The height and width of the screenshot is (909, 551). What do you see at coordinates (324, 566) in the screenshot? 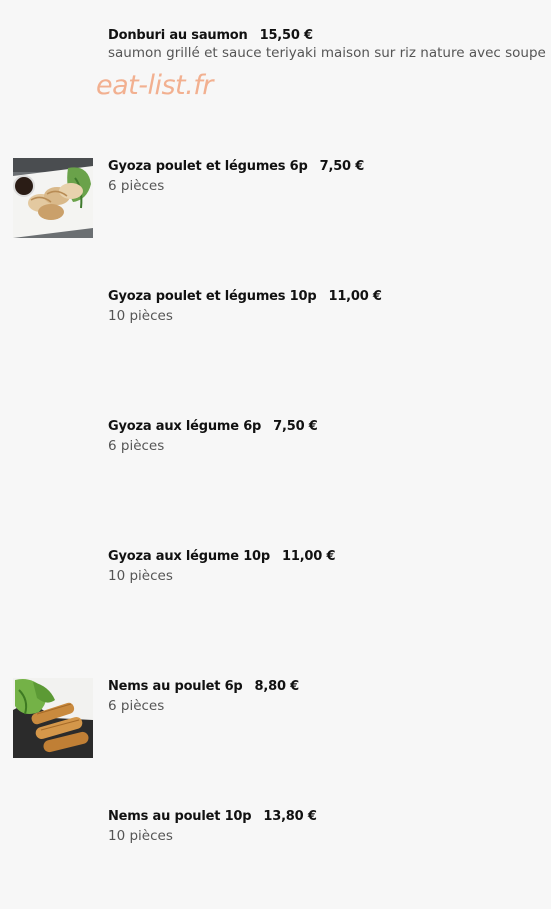
I see `menu-item-text: Gyoza aux légume 10p 11,00 € 10 pièces` at bounding box center [324, 566].